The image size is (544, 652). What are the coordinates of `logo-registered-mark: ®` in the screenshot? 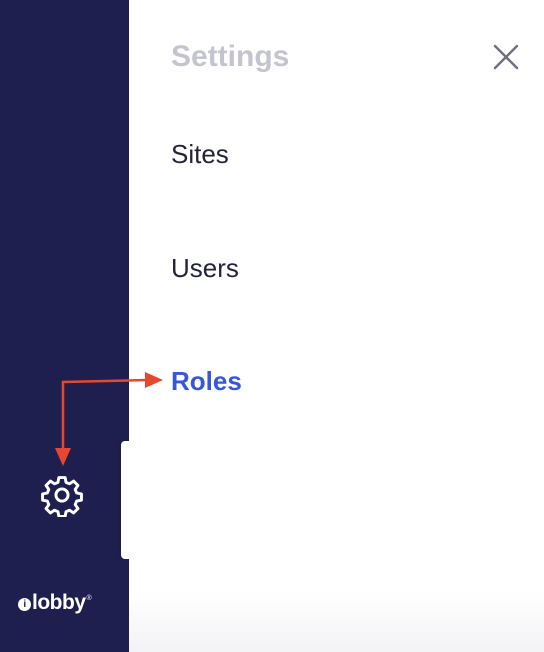 It's located at (89, 598).